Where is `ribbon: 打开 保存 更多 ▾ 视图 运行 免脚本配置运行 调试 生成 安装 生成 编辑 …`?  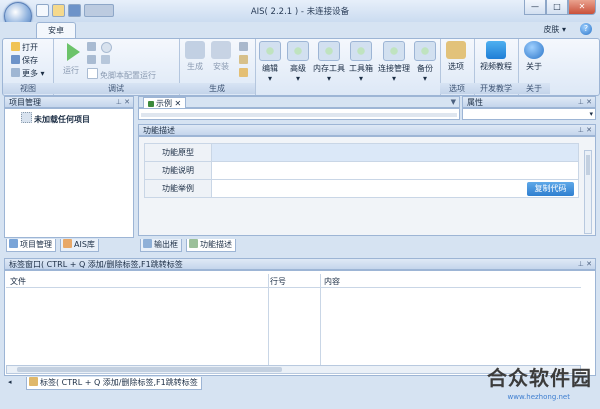
ribbon: 打开 保存 更多 ▾ 视图 运行 免脚本配置运行 调试 生成 安装 生成 编辑 … is located at coordinates (301, 67).